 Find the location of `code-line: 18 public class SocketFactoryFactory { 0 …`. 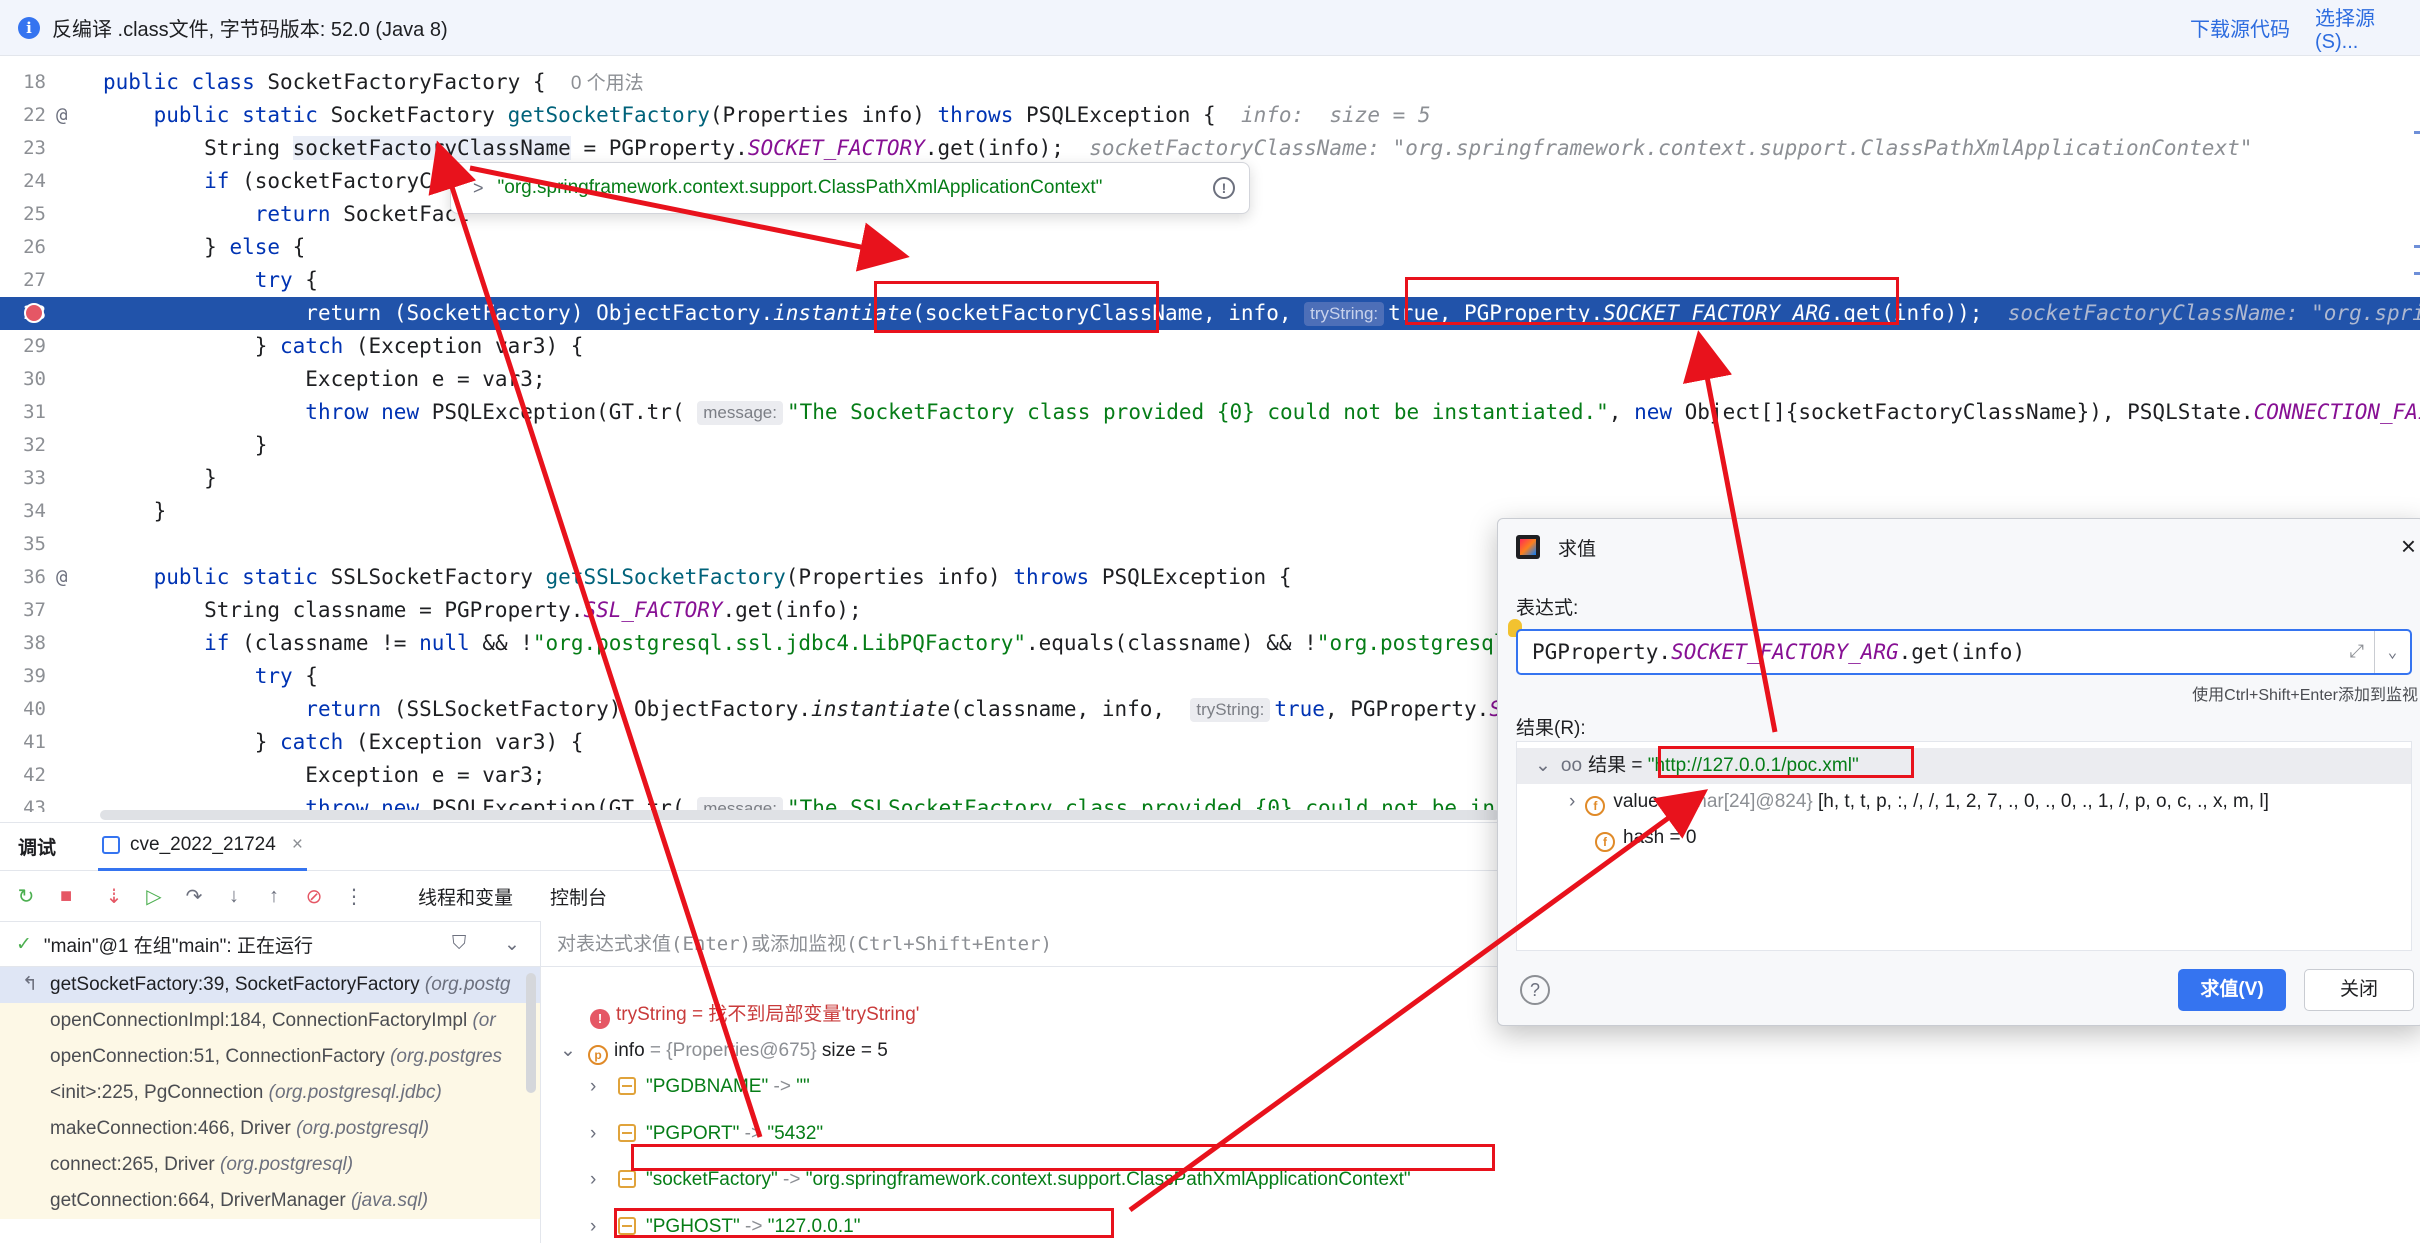

code-line: 18 public class SocketFactoryFactory { 0 … is located at coordinates (1210, 82).